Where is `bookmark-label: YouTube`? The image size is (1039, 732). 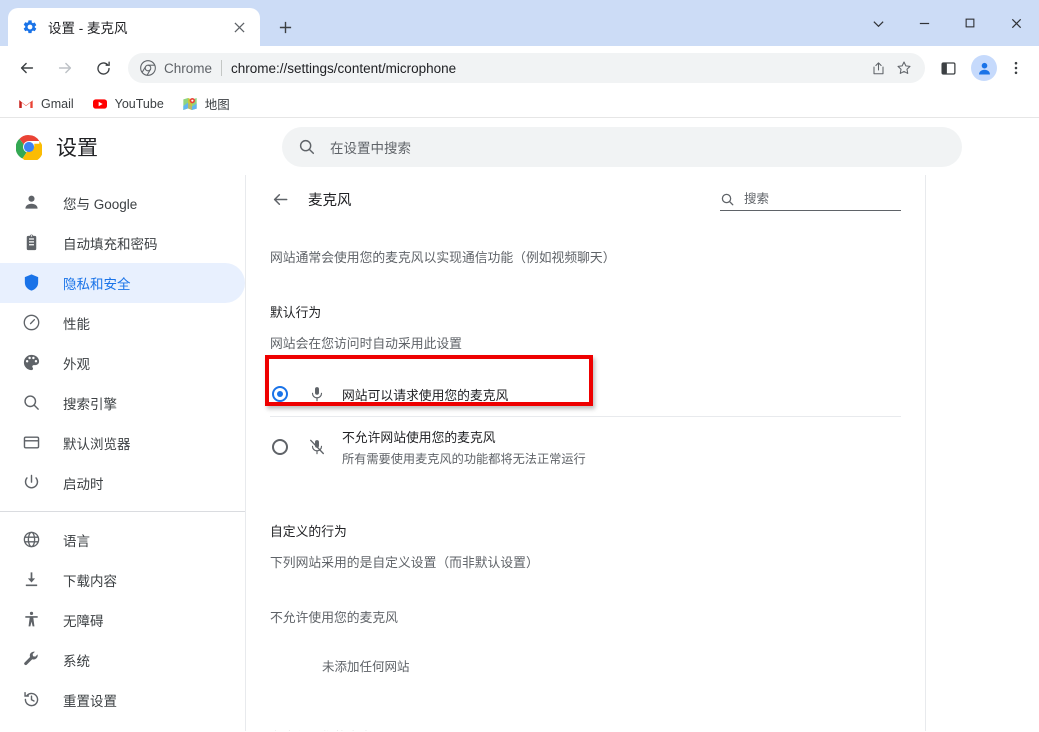 bookmark-label: YouTube is located at coordinates (139, 103).